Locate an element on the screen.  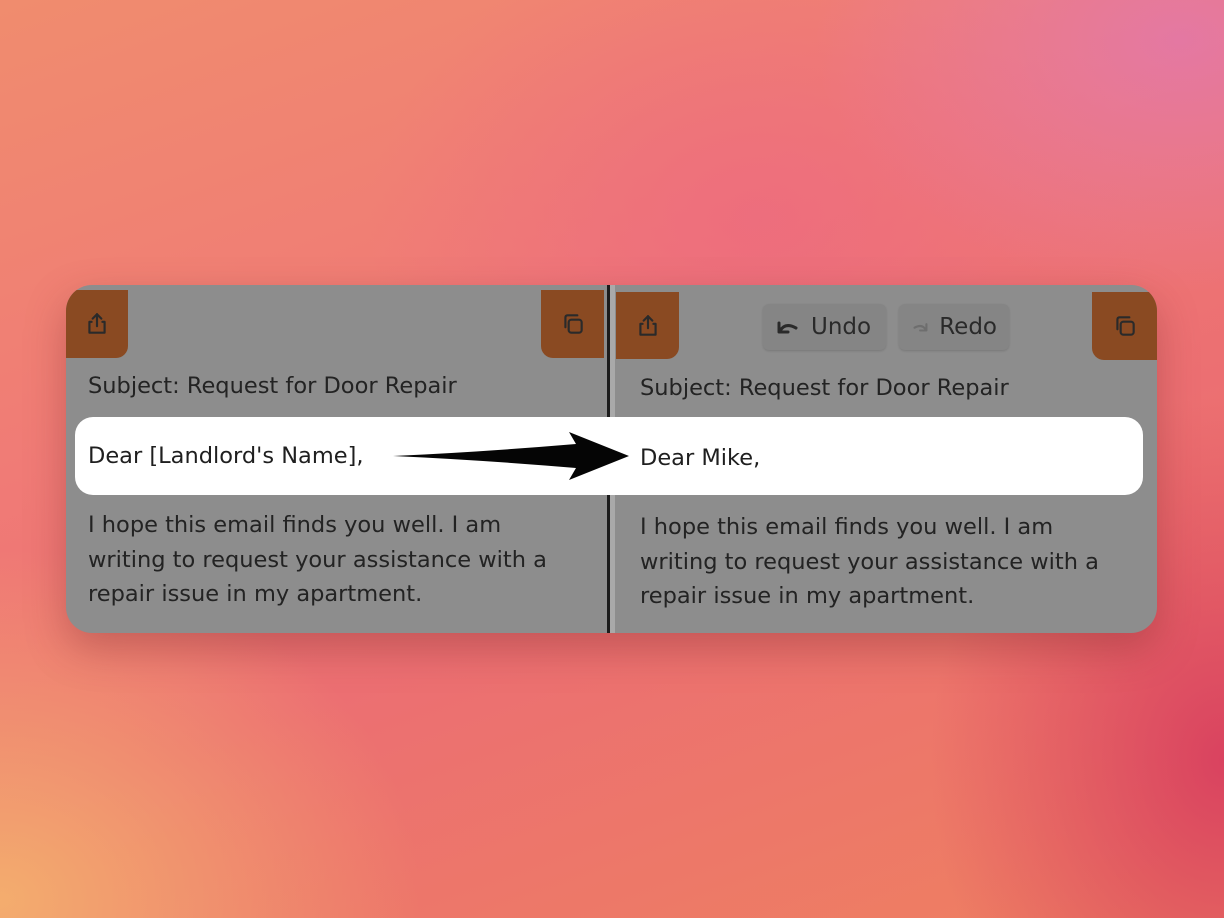
arrow-right-icon is located at coordinates (511, 456).